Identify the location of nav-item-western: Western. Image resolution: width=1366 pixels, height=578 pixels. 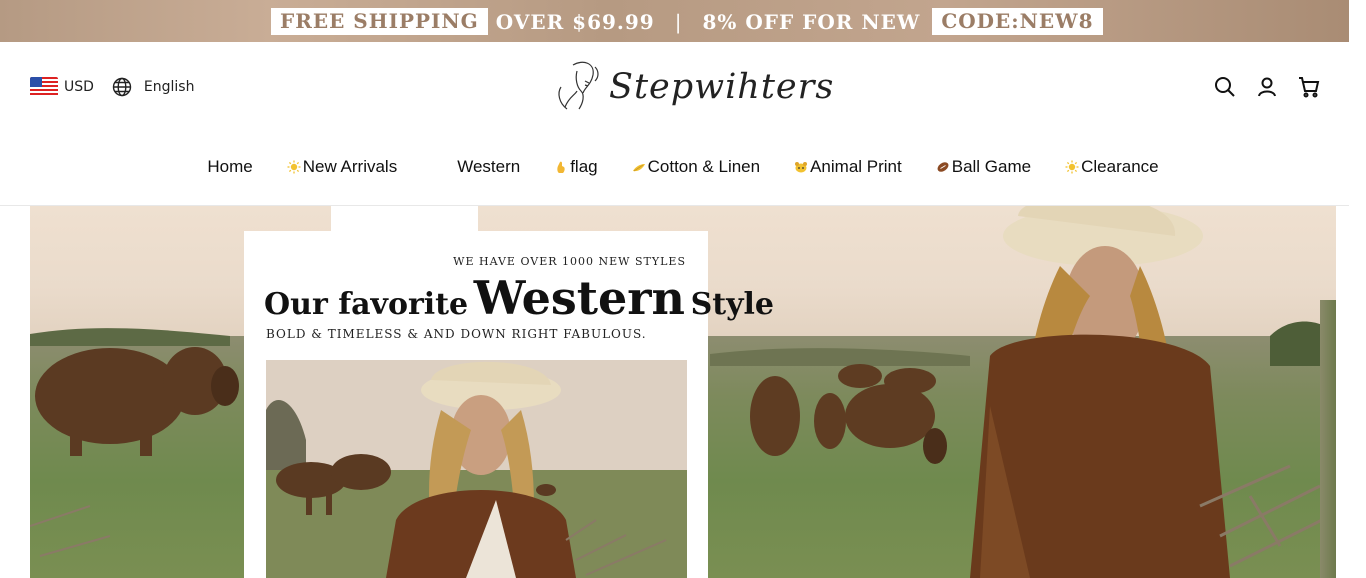
(488, 167).